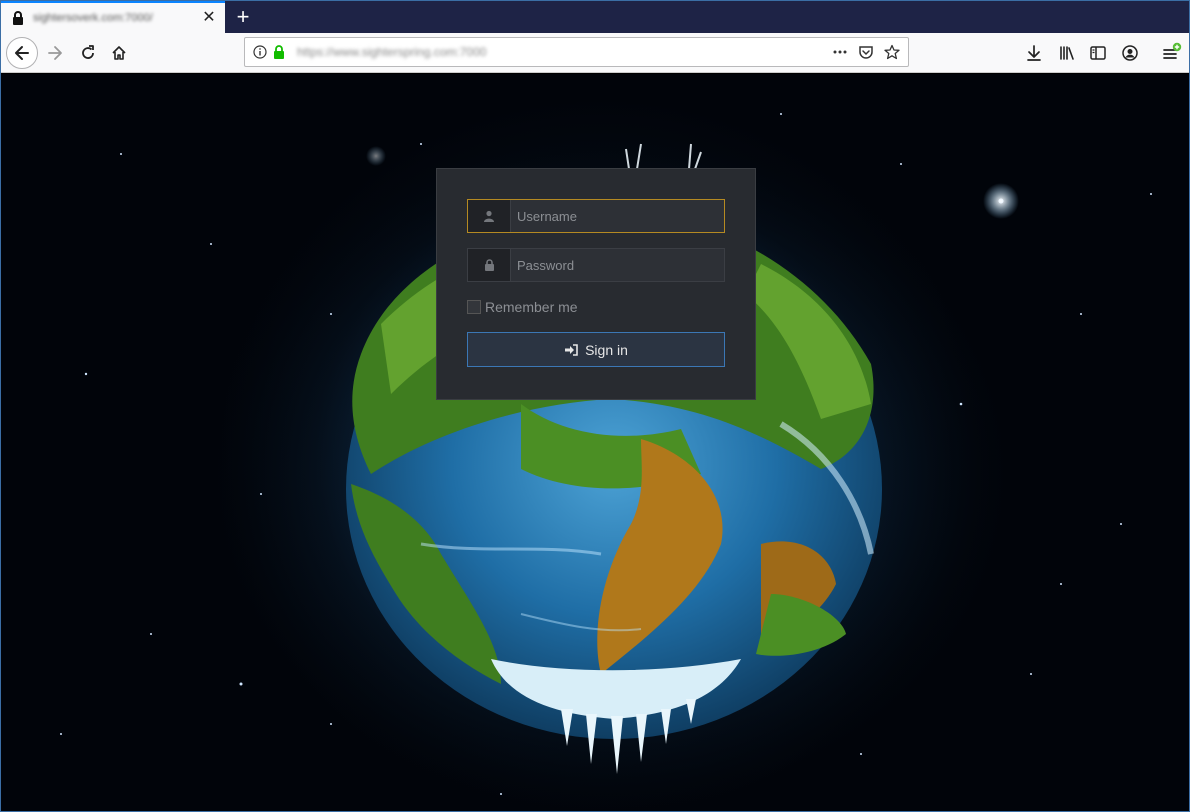  What do you see at coordinates (892, 52) in the screenshot?
I see `star-icon` at bounding box center [892, 52].